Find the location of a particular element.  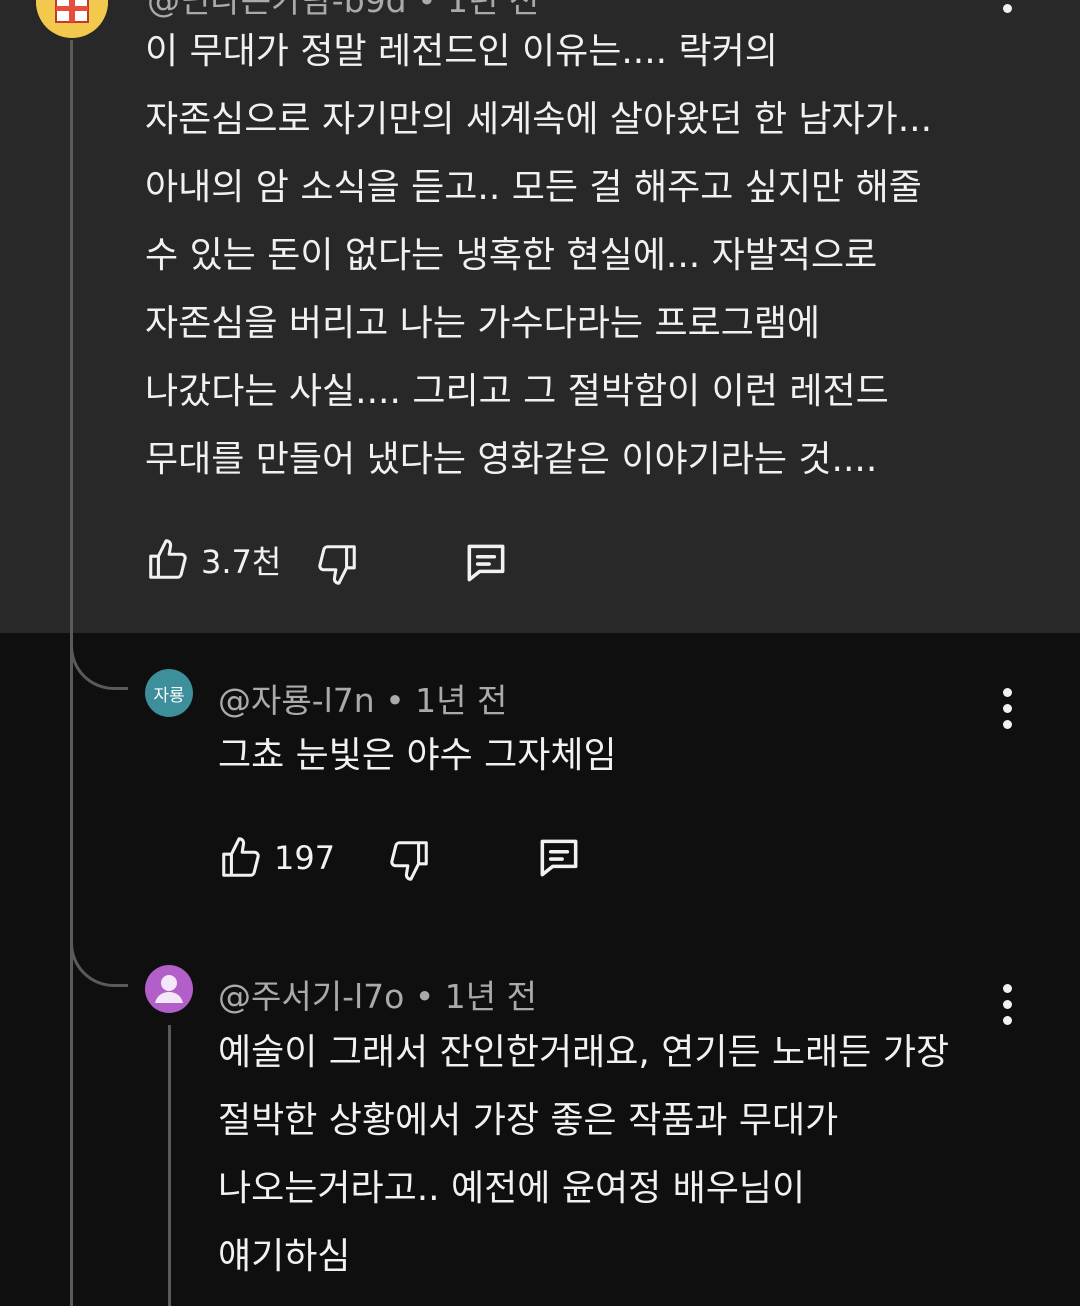

comment-meta: @주서기-l7o • 1년 전 is located at coordinates (377, 994).